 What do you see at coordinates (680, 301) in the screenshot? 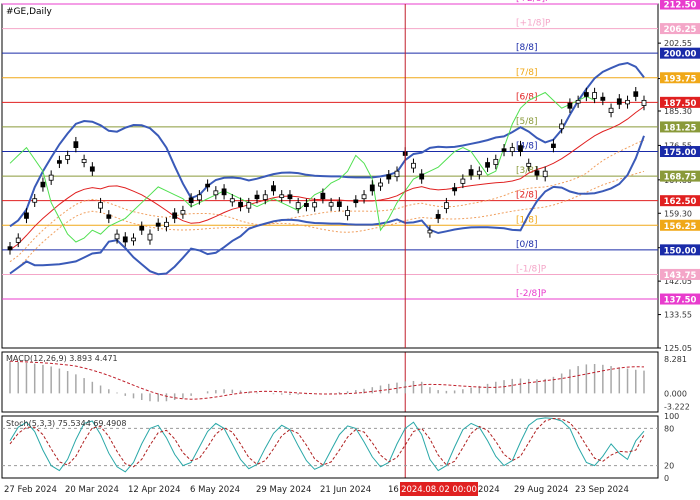
I see `price-badge-label: 137.50` at bounding box center [680, 301].